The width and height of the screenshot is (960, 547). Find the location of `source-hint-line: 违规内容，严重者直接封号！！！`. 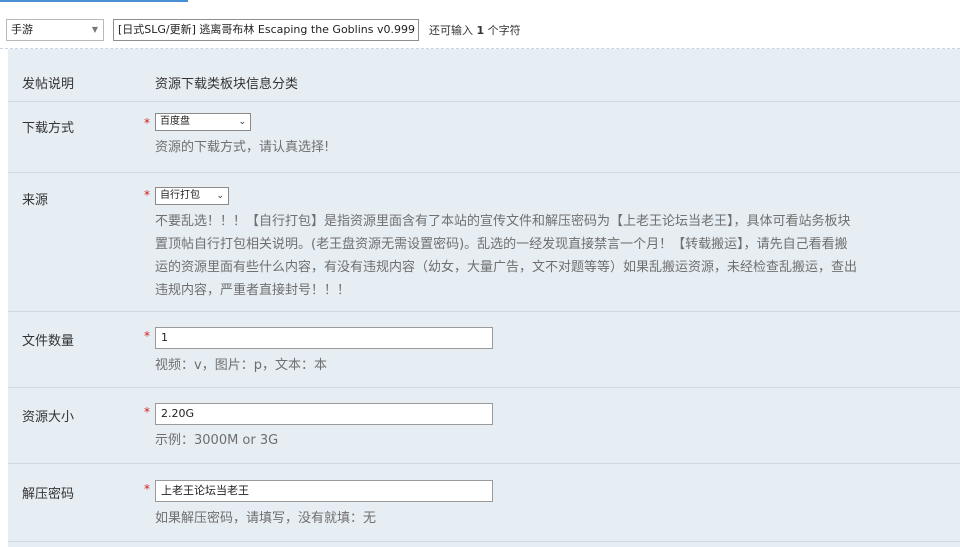

source-hint-line: 违规内容，严重者直接封号！！！ is located at coordinates (253, 290).